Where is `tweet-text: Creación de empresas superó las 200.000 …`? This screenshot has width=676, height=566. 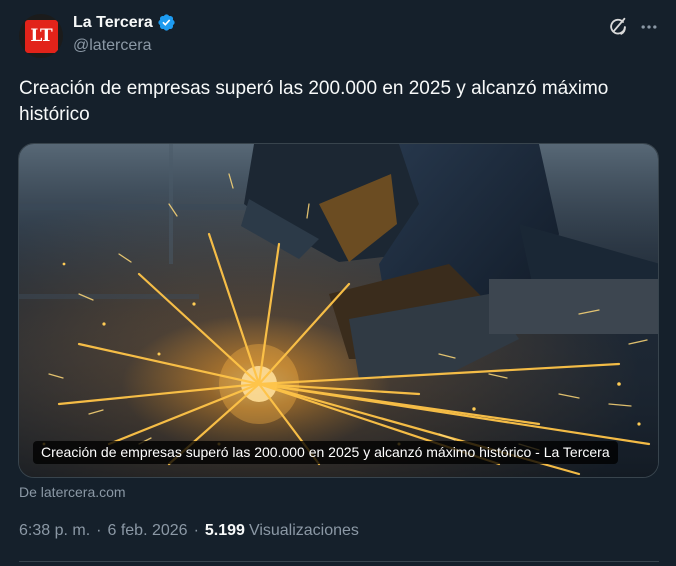
tweet-text: Creación de empresas superó las 200.000 … is located at coordinates (314, 101).